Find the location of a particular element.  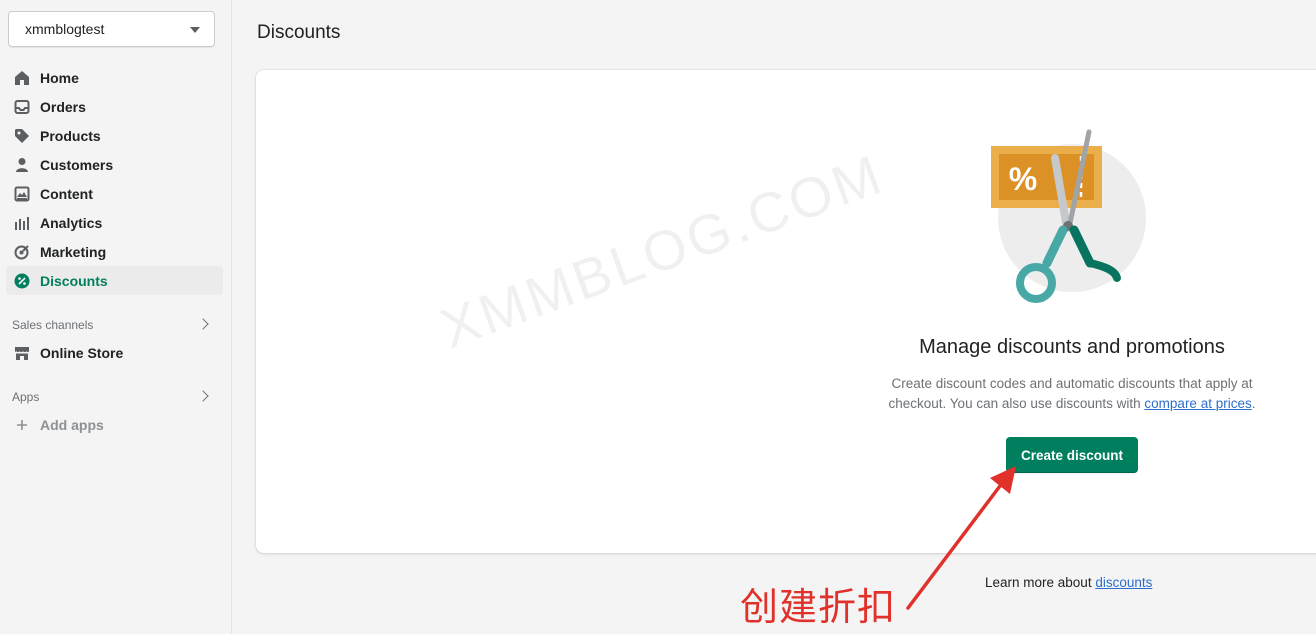

empty-state-heading: Manage discounts and promotions is located at coordinates (1072, 347).